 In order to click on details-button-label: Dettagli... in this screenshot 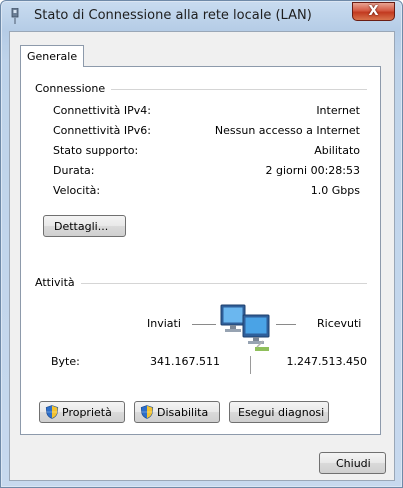, I will do `click(81, 226)`.